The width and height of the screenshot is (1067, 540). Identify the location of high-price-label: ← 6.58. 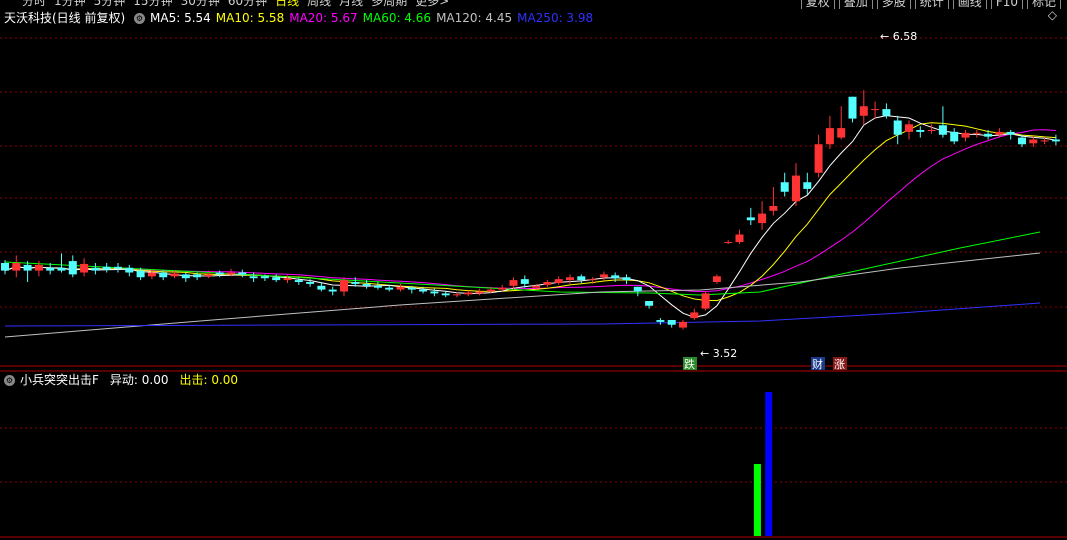
(898, 36).